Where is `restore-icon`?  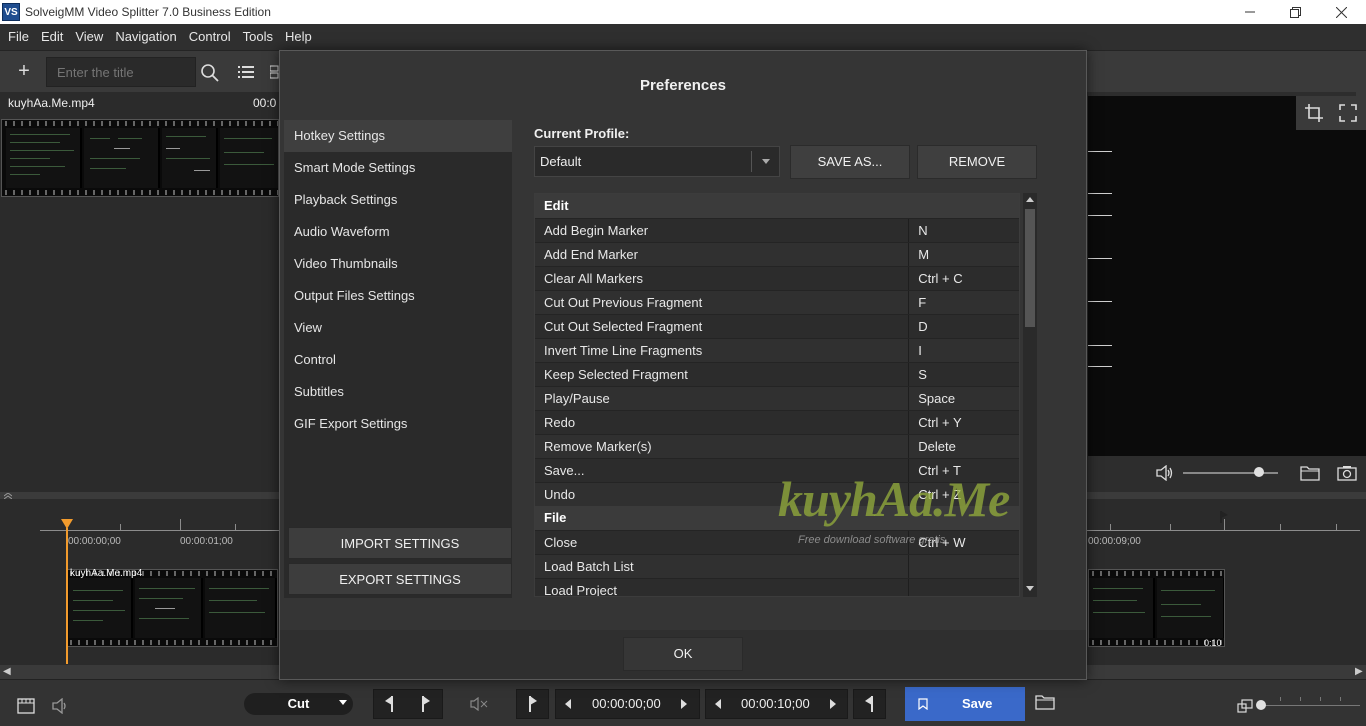
restore-icon is located at coordinates (1295, 12).